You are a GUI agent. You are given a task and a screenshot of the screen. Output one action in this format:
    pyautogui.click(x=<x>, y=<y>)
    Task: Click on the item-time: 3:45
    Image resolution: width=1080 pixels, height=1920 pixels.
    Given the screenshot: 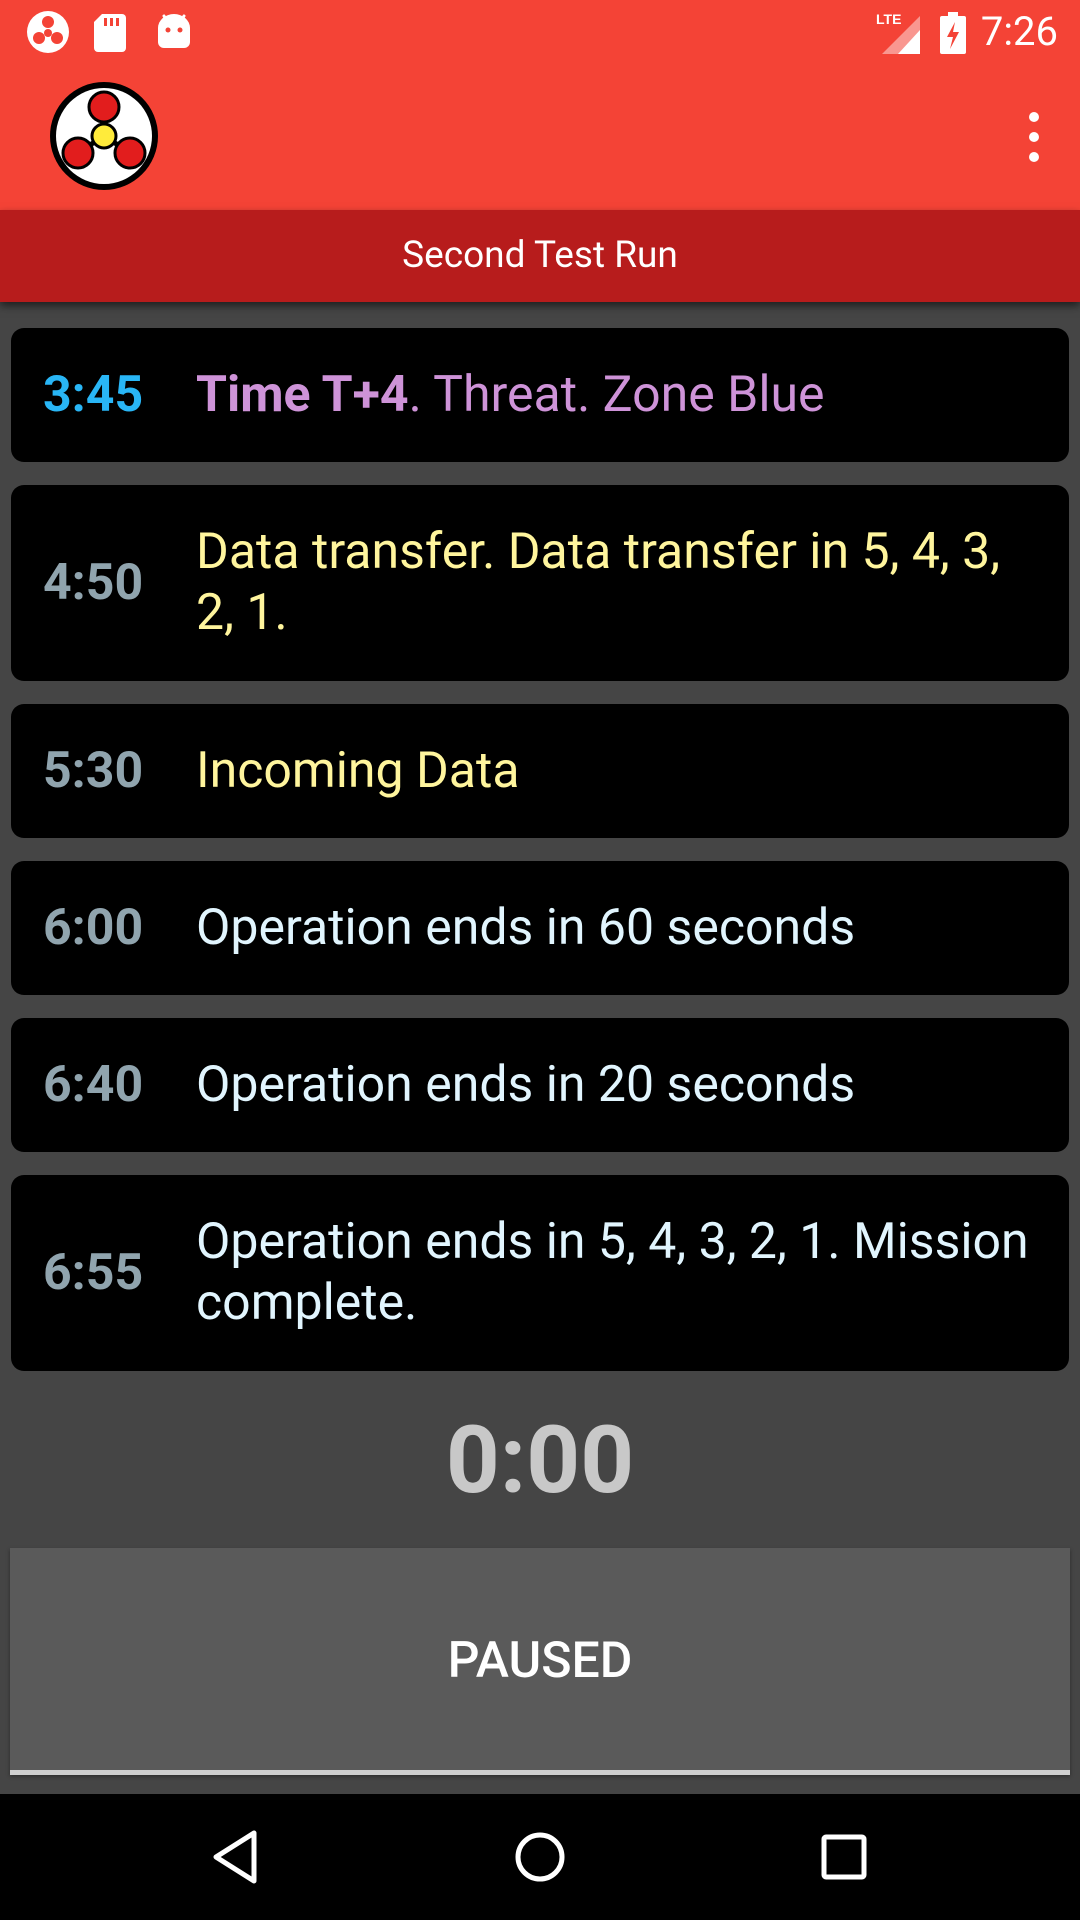 What is the action you would take?
    pyautogui.click(x=93, y=395)
    